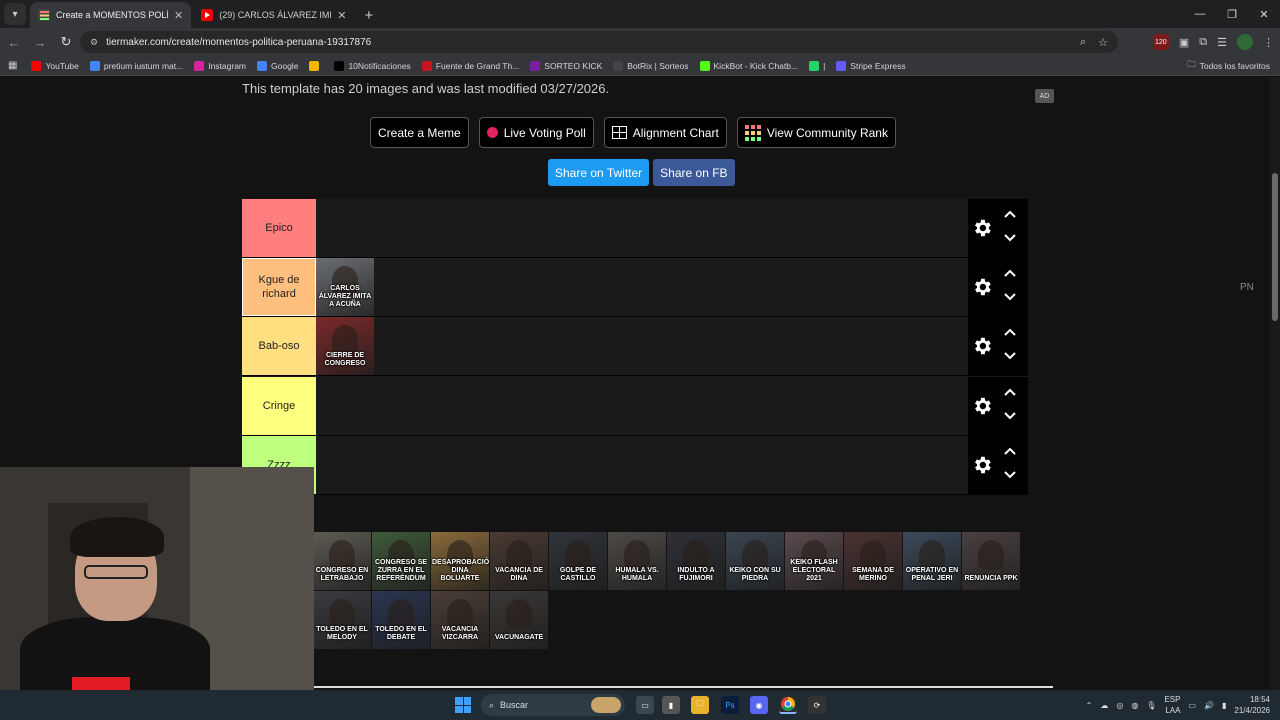 Image resolution: width=1280 pixels, height=720 pixels. Describe the element at coordinates (463, 705) in the screenshot. I see `windows-start-icon` at that location.